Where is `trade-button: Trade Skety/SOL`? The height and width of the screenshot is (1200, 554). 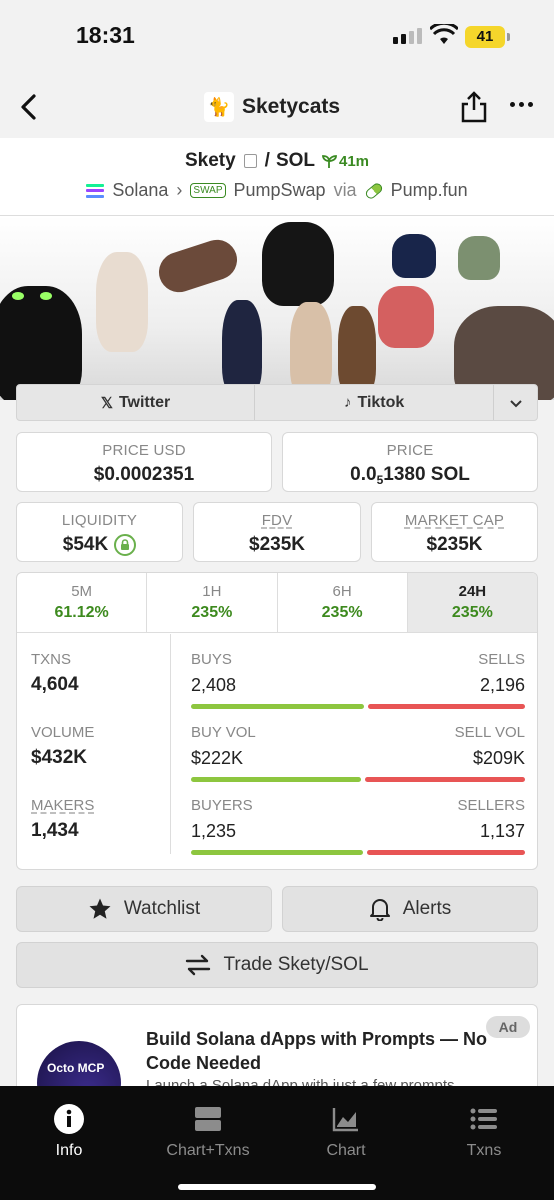
trade-button: Trade Skety/SOL is located at coordinates (277, 965).